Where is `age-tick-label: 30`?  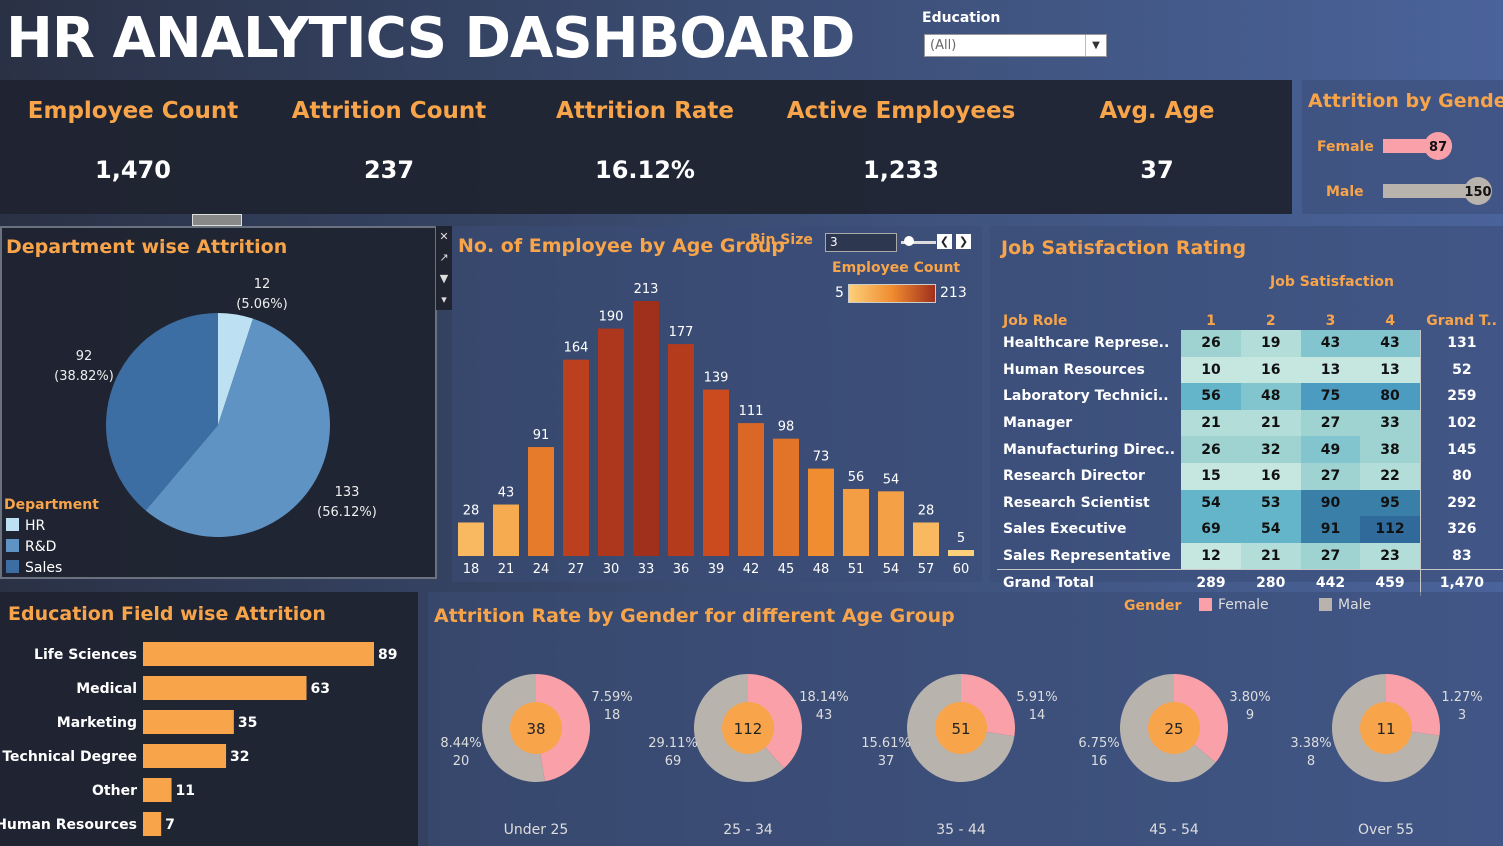
age-tick-label: 30 is located at coordinates (611, 569).